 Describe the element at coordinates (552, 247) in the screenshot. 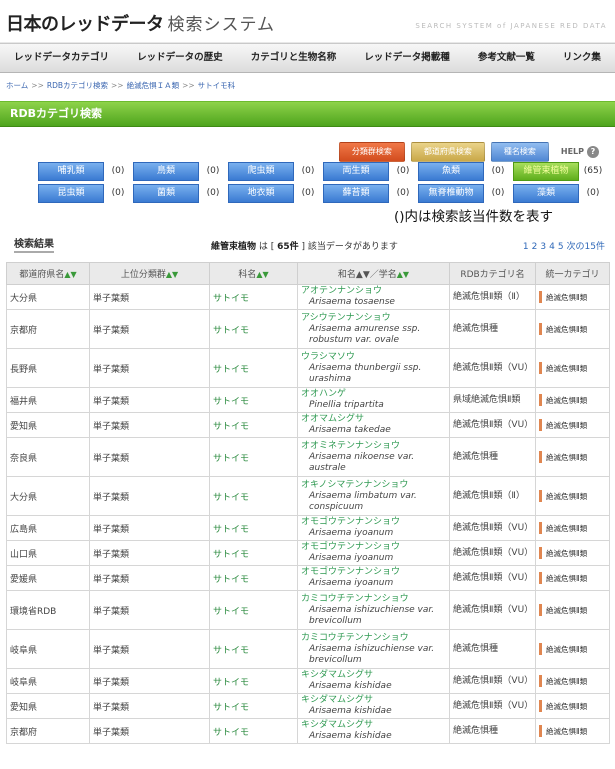

I see `page-link: 4` at that location.